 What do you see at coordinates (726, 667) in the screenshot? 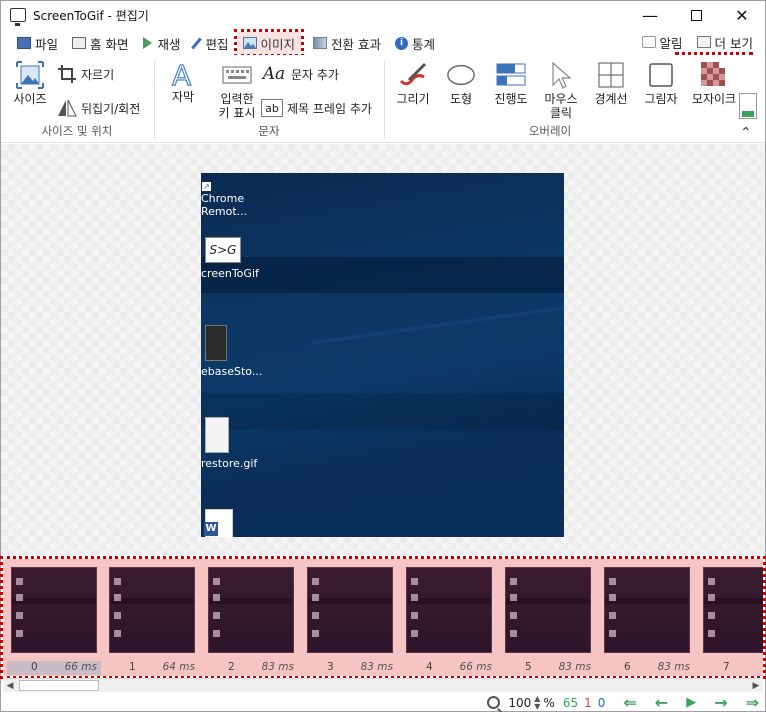
I see `frame-index: 7` at bounding box center [726, 667].